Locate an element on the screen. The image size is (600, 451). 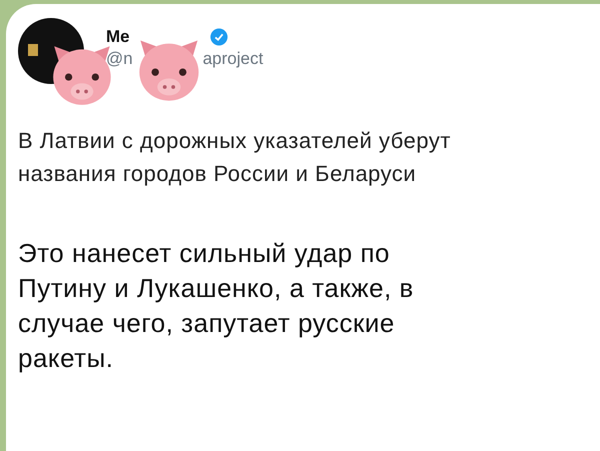
author-name: Me is located at coordinates (118, 37).